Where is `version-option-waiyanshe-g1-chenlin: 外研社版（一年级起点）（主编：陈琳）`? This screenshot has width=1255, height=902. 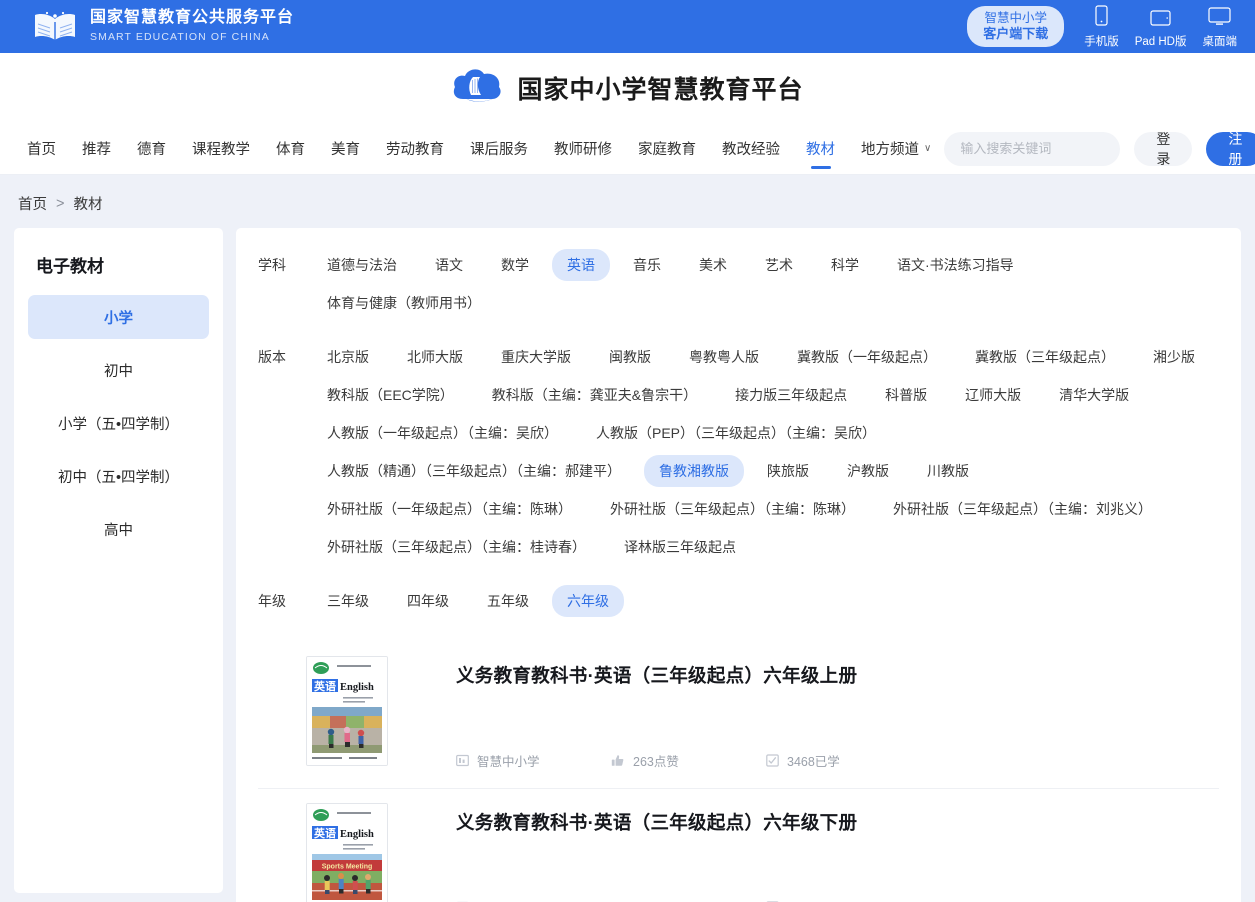 version-option-waiyanshe-g1-chenlin: 外研社版（一年级起点）（主编：陈琳） is located at coordinates (449, 509).